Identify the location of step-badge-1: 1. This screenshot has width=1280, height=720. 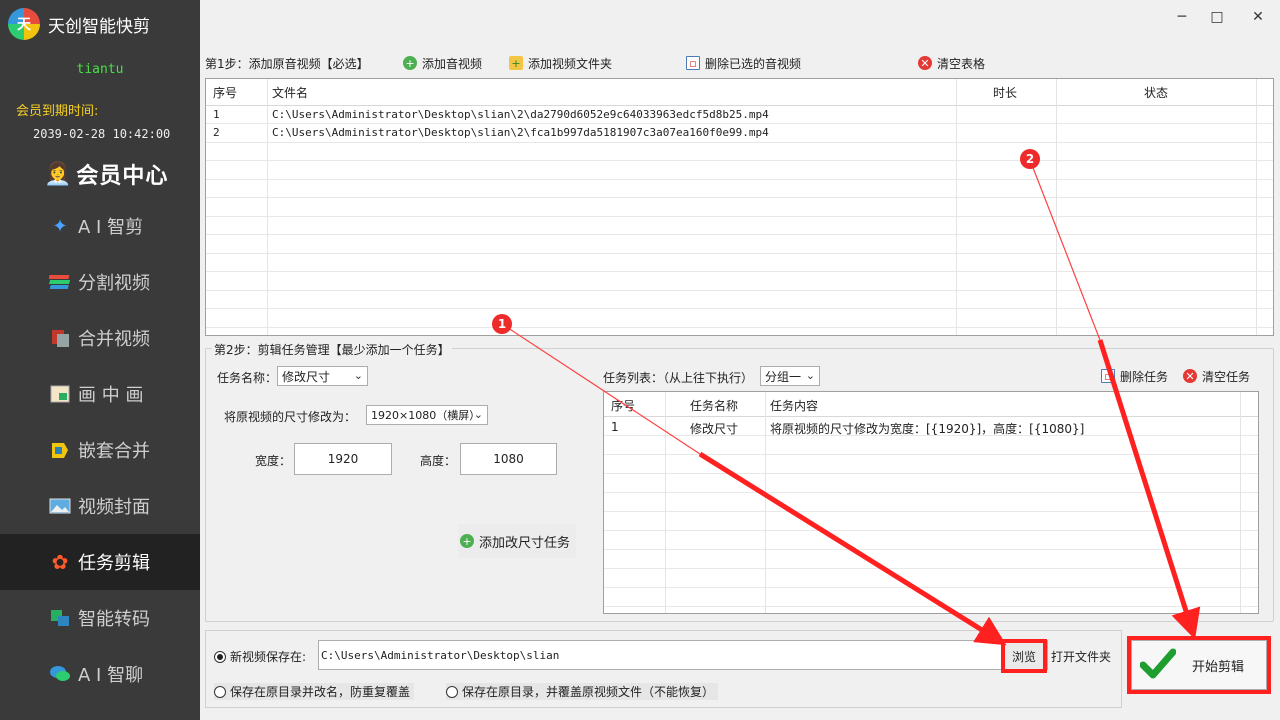
(502, 324).